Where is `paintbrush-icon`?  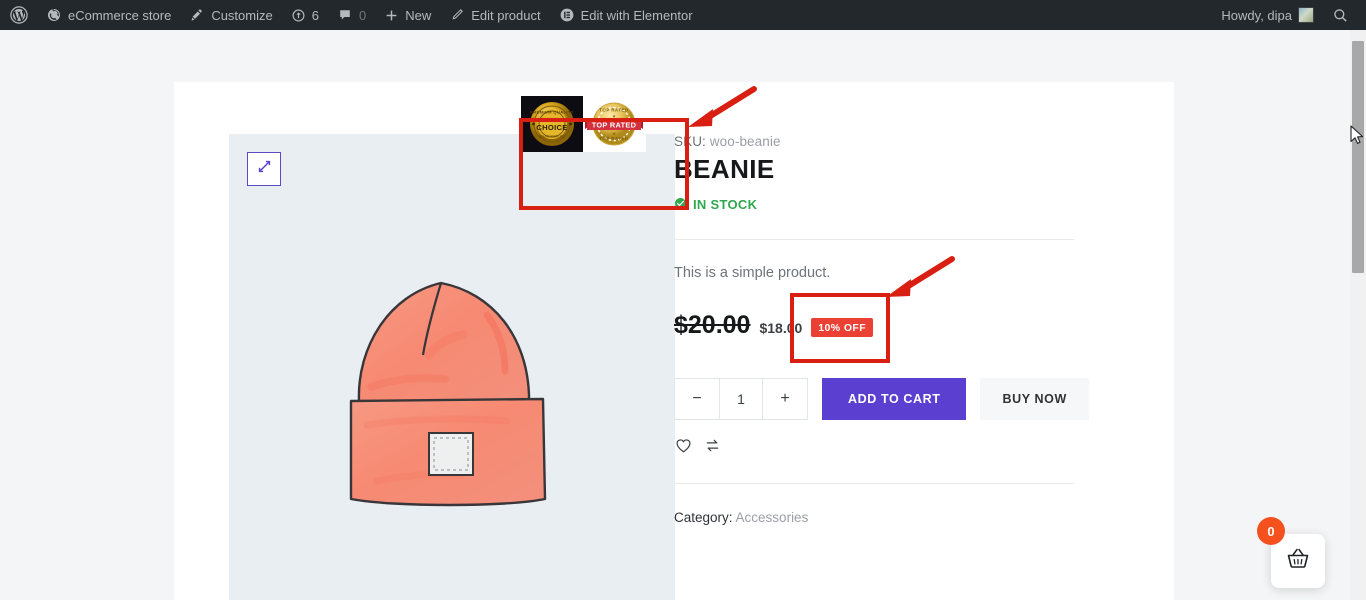 paintbrush-icon is located at coordinates (197, 15).